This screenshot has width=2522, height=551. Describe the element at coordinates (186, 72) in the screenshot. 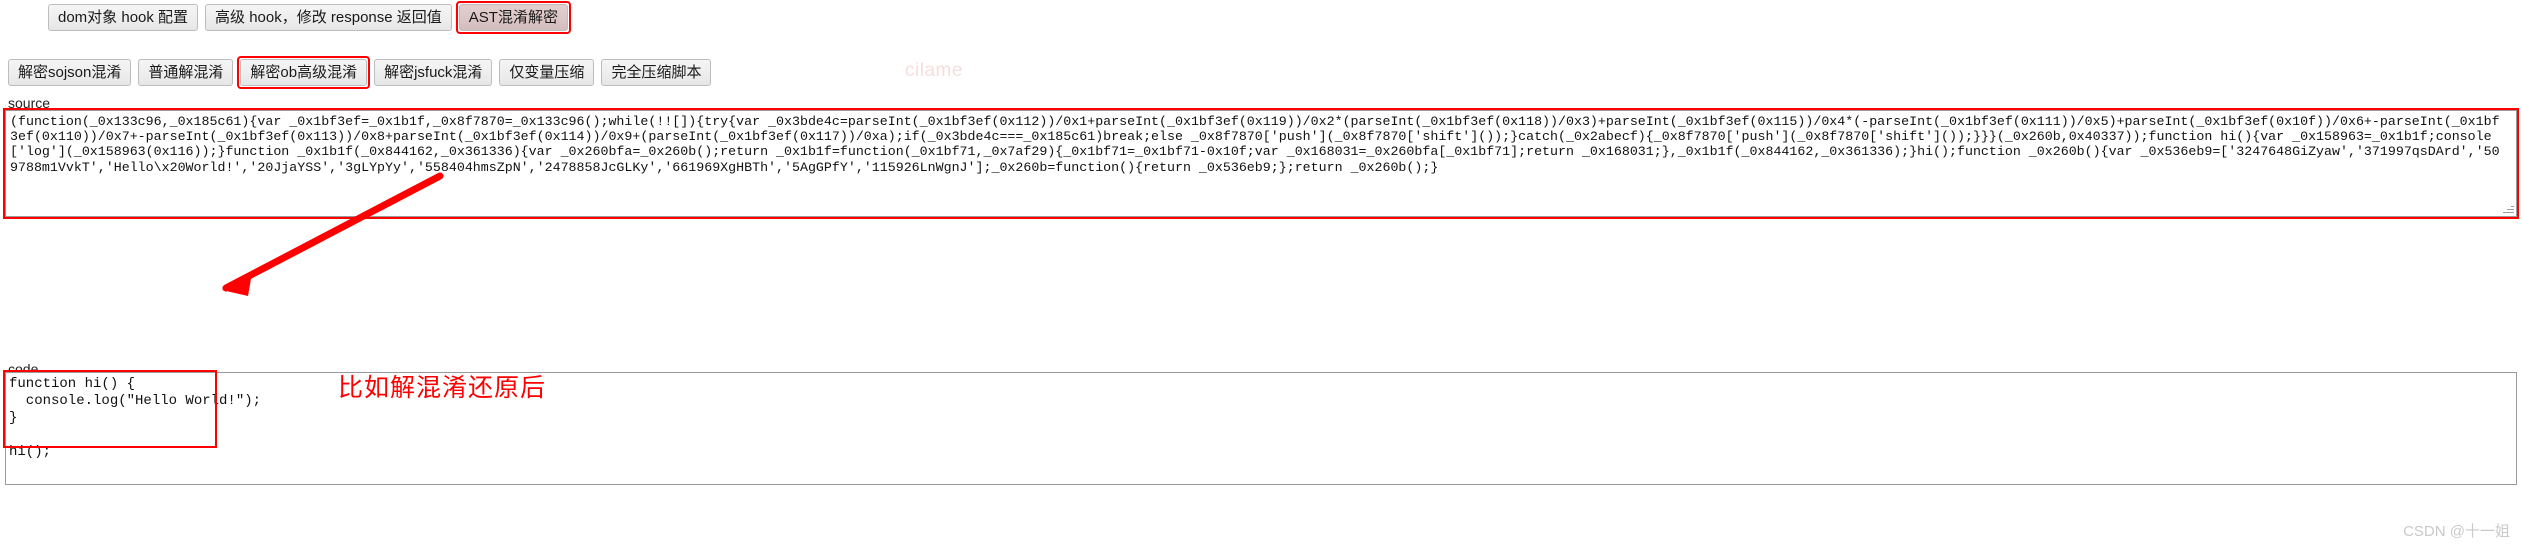

I see `button-normal-deobfuscate: 普通解混淆` at that location.